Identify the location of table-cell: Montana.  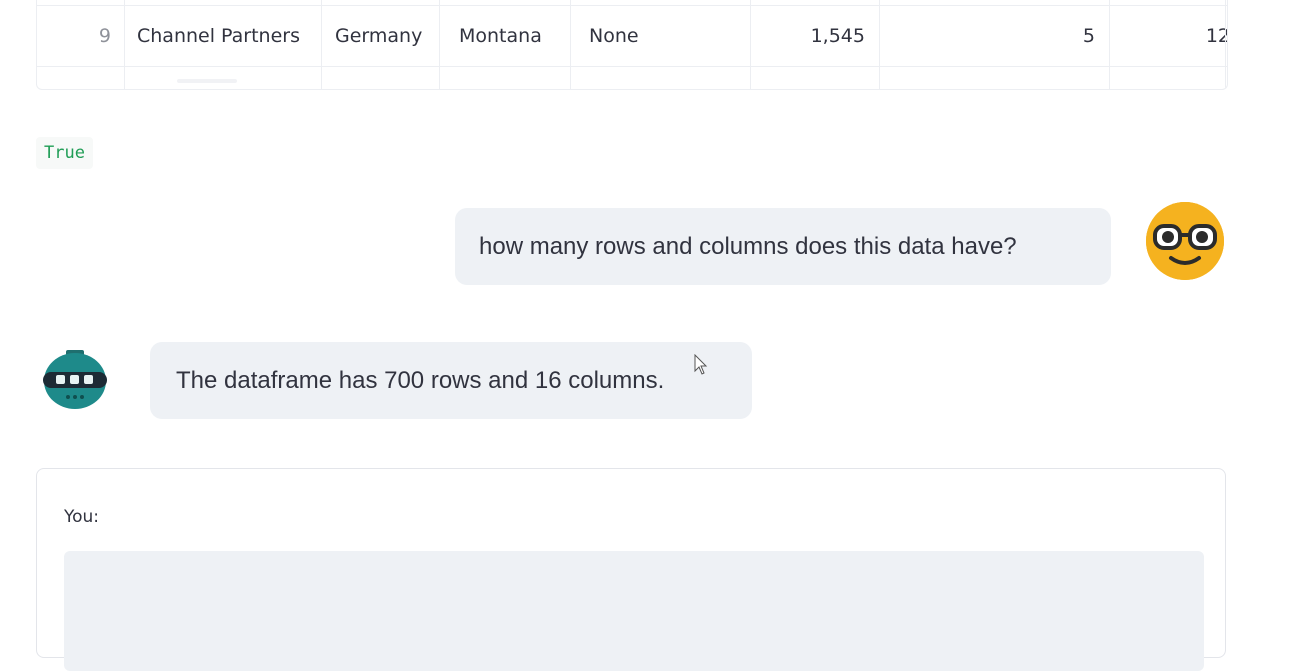
(508, 36).